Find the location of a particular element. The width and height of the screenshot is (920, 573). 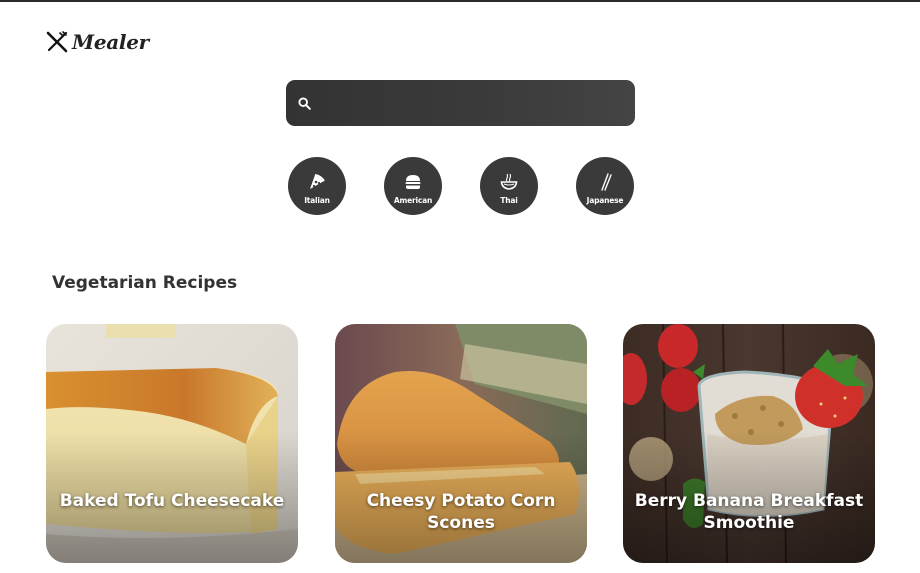

recipe-card-berry-banana-breakfast-smoothie: Berry Banana Breakfast Smoothie is located at coordinates (749, 443).